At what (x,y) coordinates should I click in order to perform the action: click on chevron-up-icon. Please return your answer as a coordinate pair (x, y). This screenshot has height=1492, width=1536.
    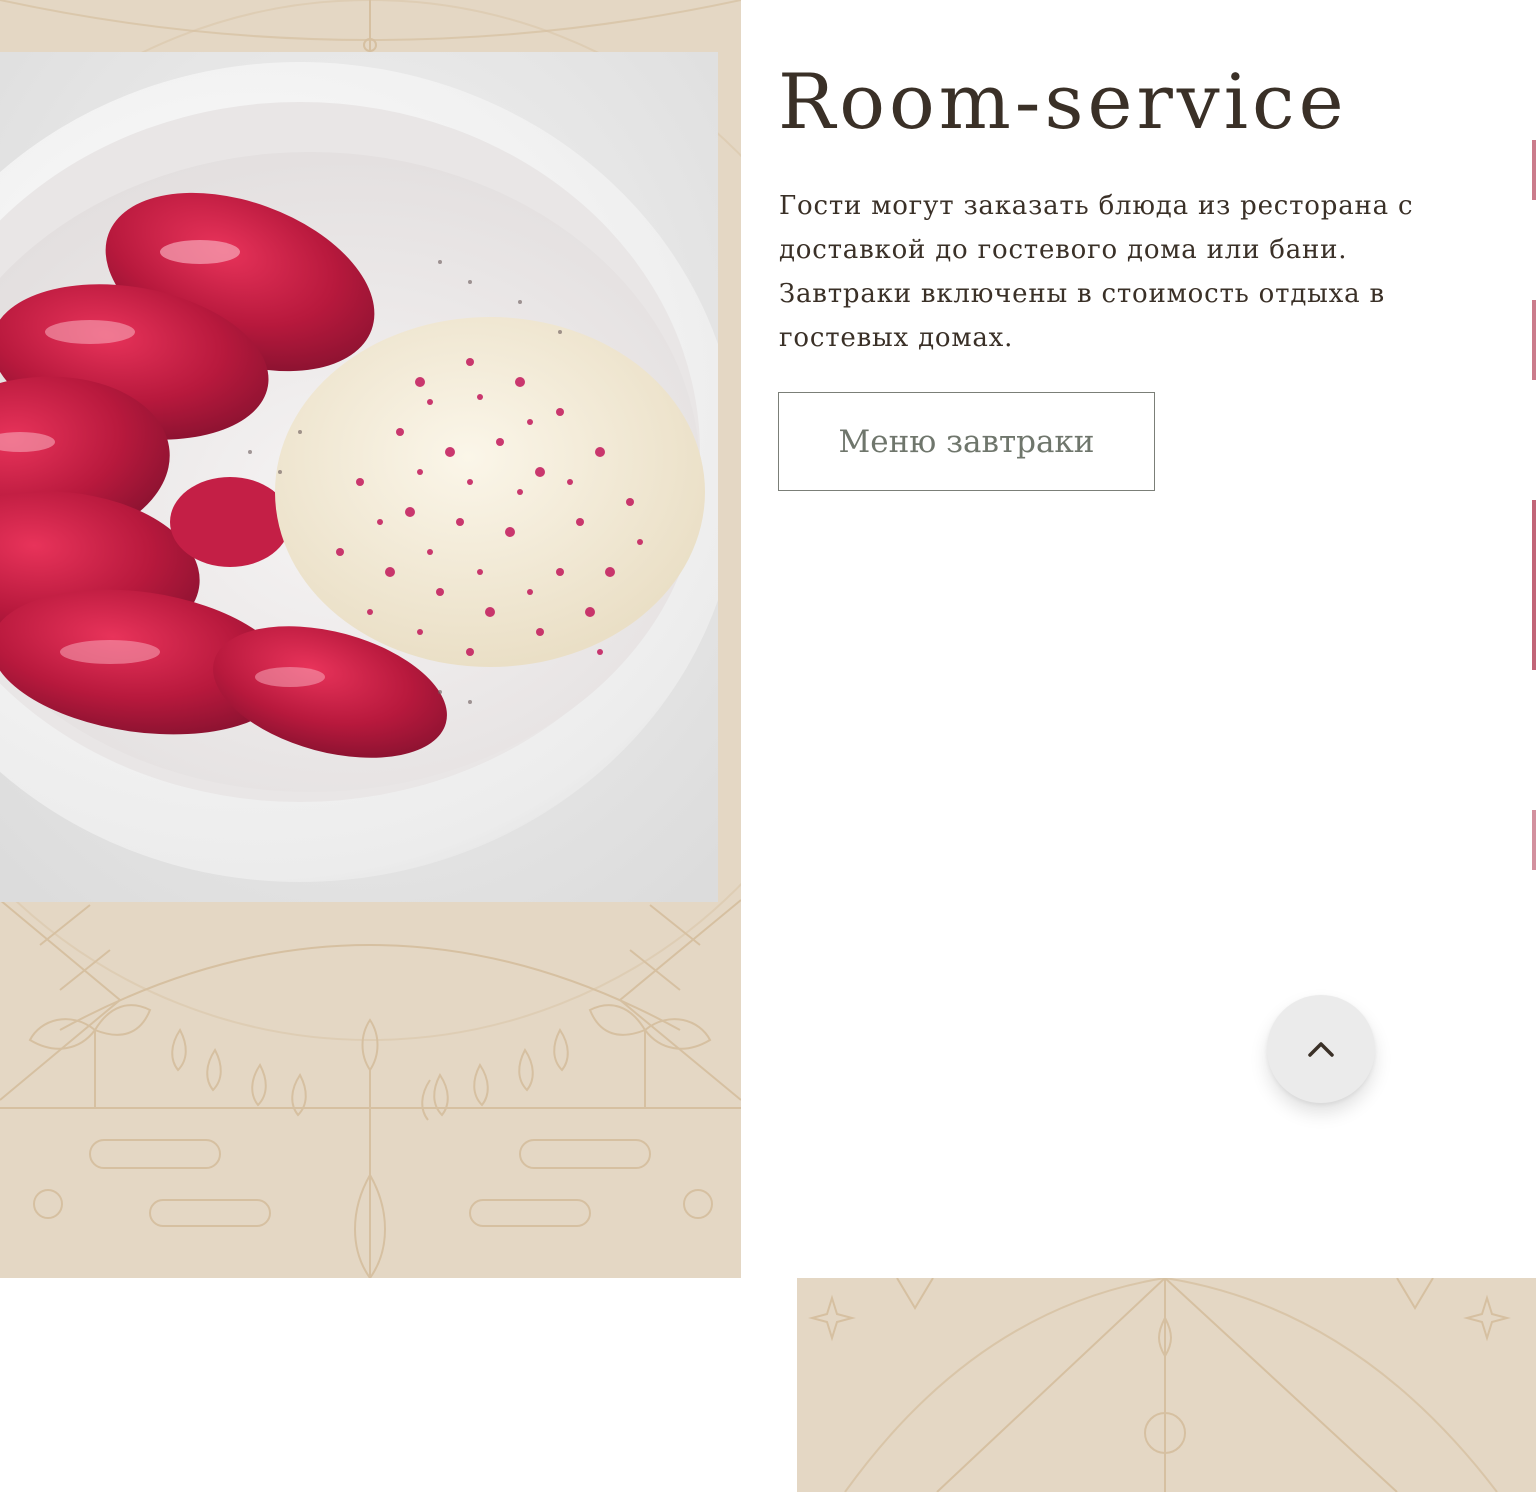
    Looking at the image, I should click on (1321, 1049).